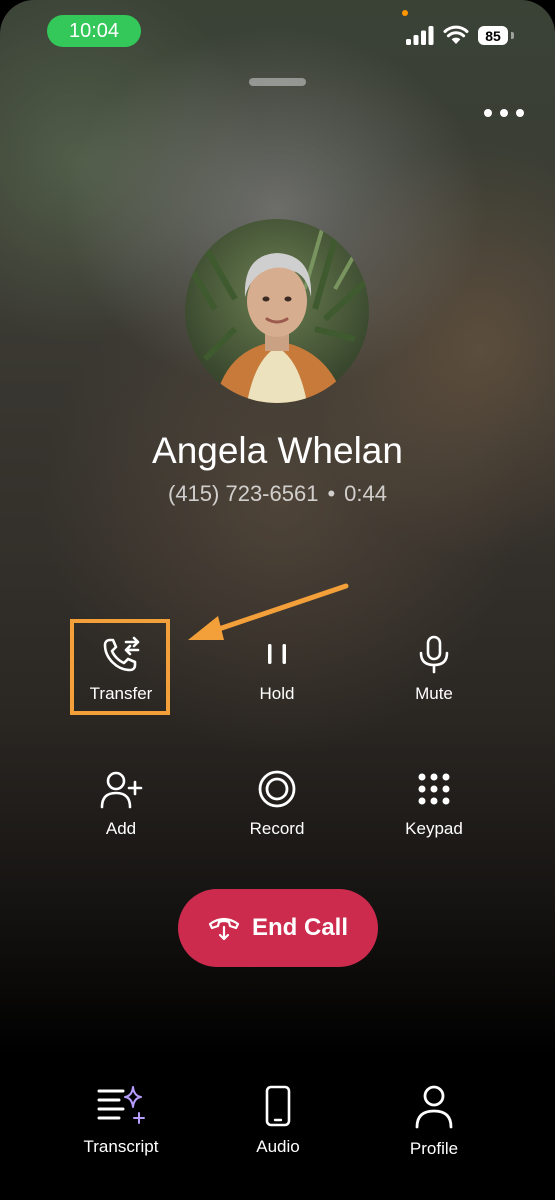 Image resolution: width=555 pixels, height=1200 pixels. I want to click on add-call-button: Add, so click(121, 804).